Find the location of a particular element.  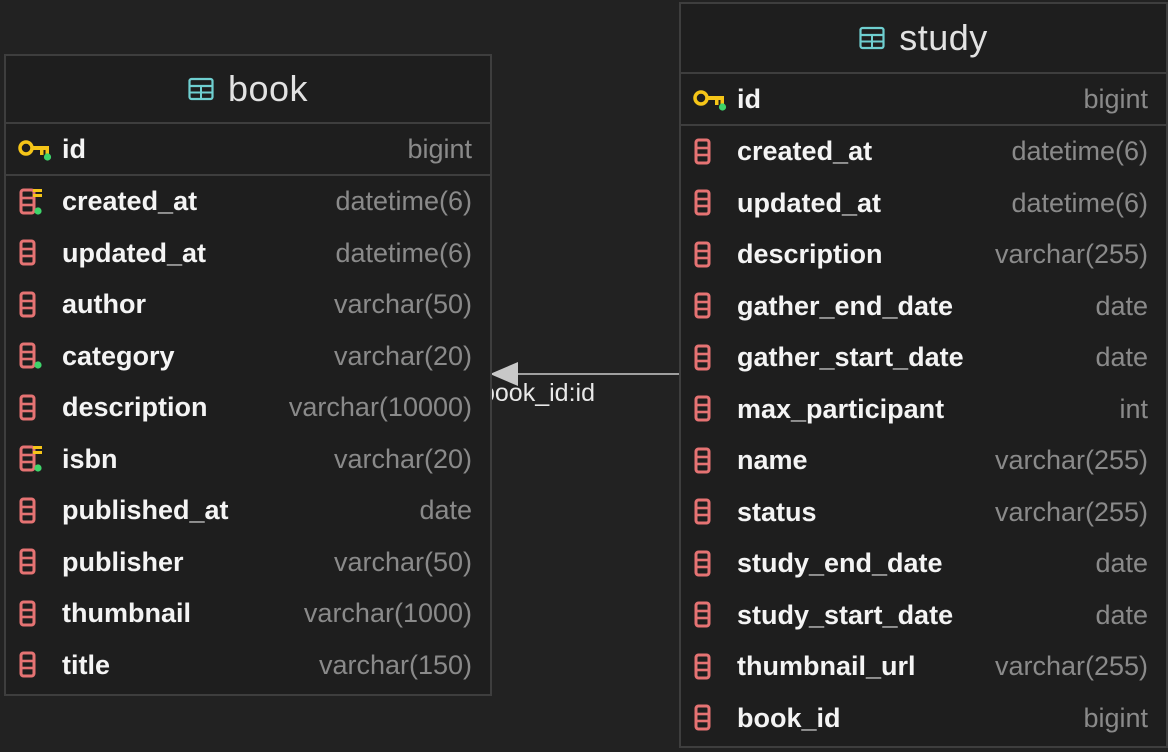

column-name: status is located at coordinates (777, 511).